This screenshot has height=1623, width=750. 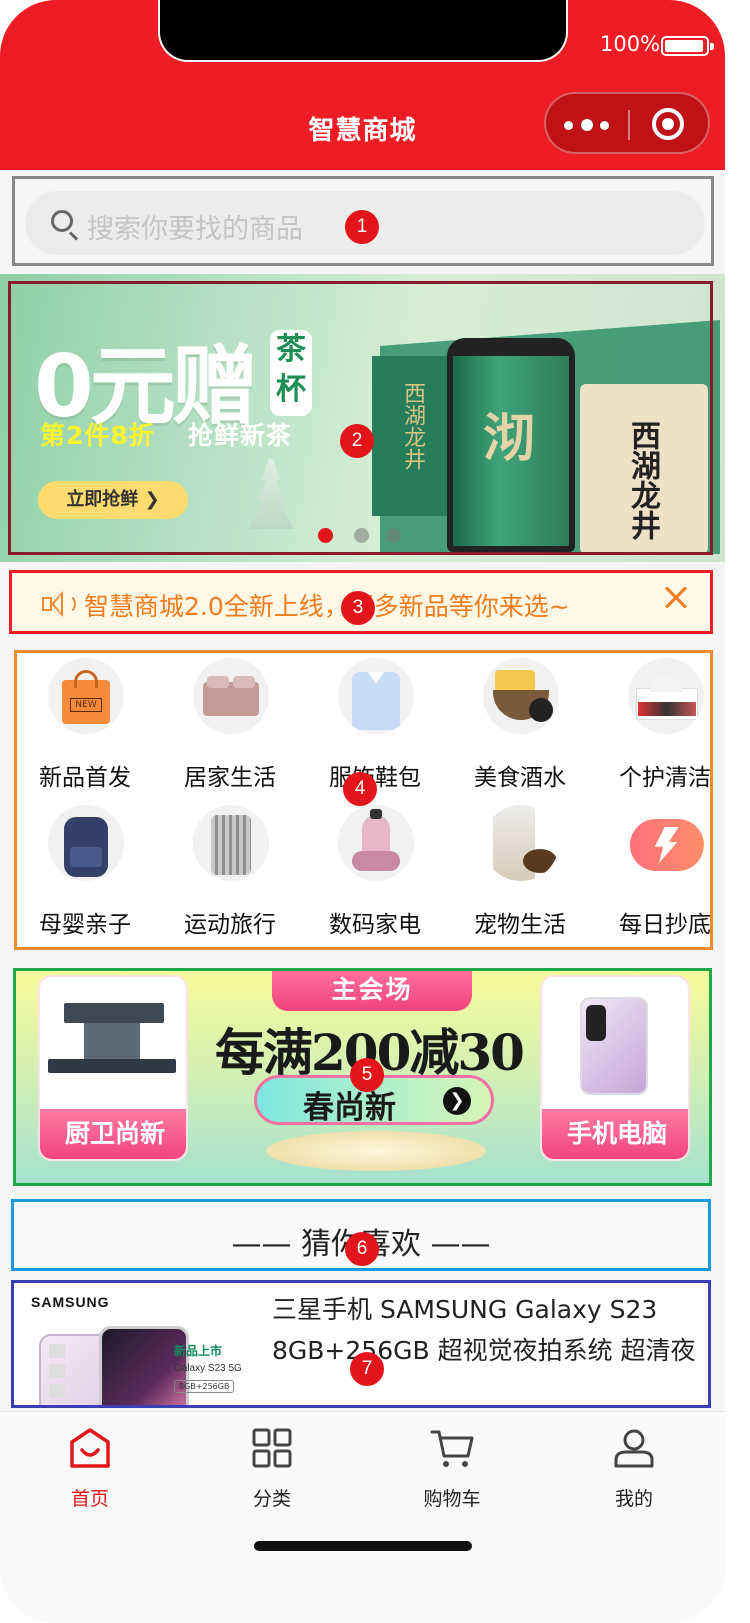 I want to click on tab-label: 购物车, so click(x=452, y=1499).